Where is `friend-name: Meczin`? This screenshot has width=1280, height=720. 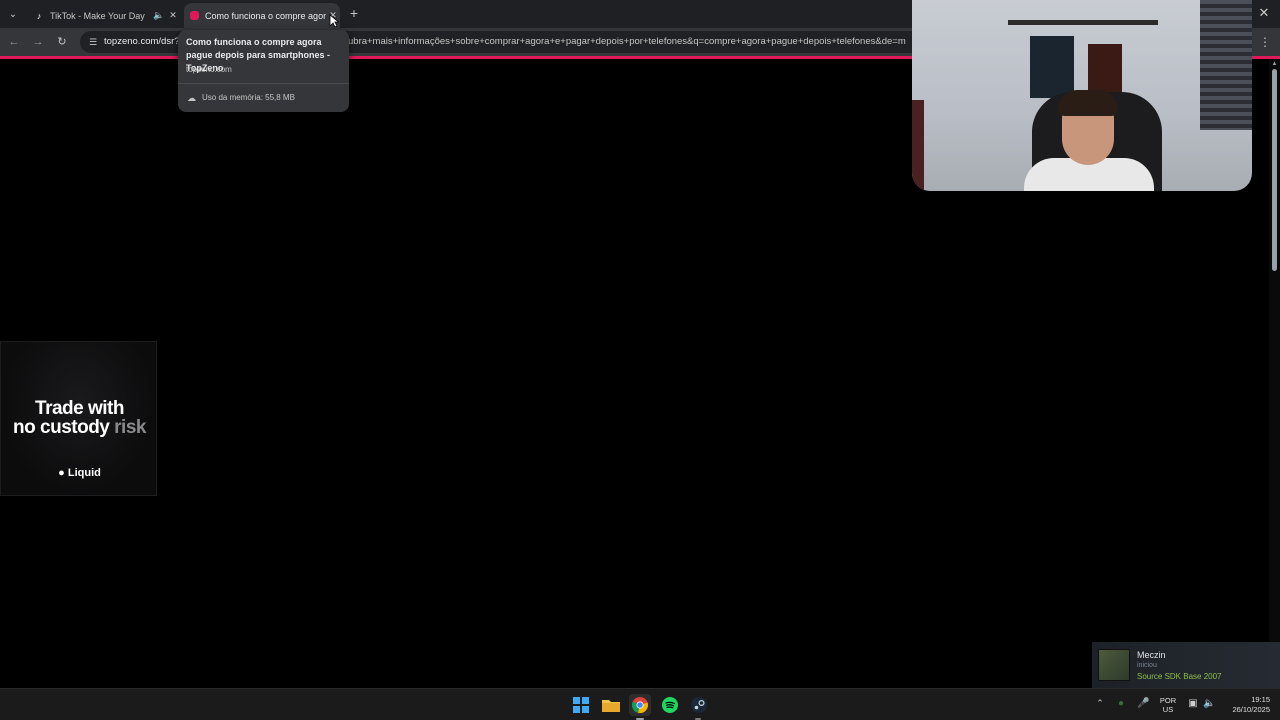
friend-name: Meczin is located at coordinates (1151, 655).